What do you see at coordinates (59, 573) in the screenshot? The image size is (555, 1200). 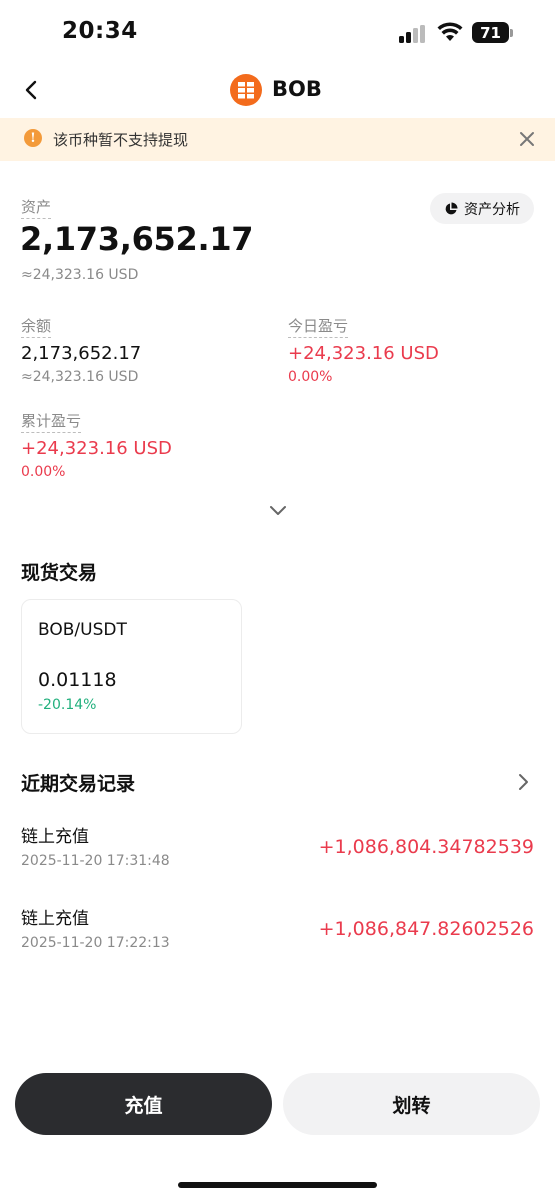 I see `spot-section-title: 现货交易` at bounding box center [59, 573].